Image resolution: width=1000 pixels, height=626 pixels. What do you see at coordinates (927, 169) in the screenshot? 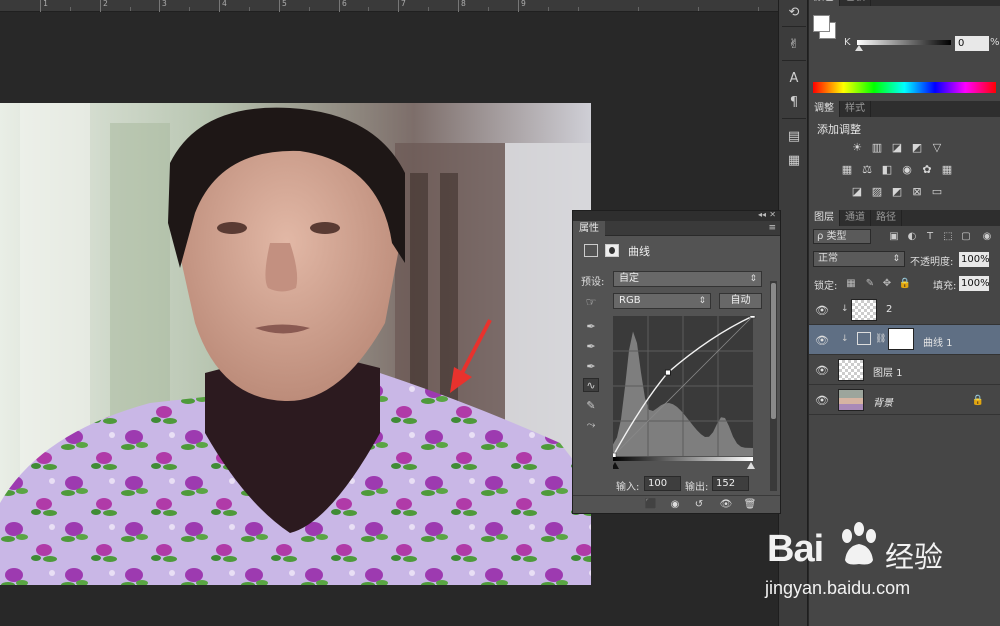
I see `channel-mixer-icon: ✿` at bounding box center [927, 169].